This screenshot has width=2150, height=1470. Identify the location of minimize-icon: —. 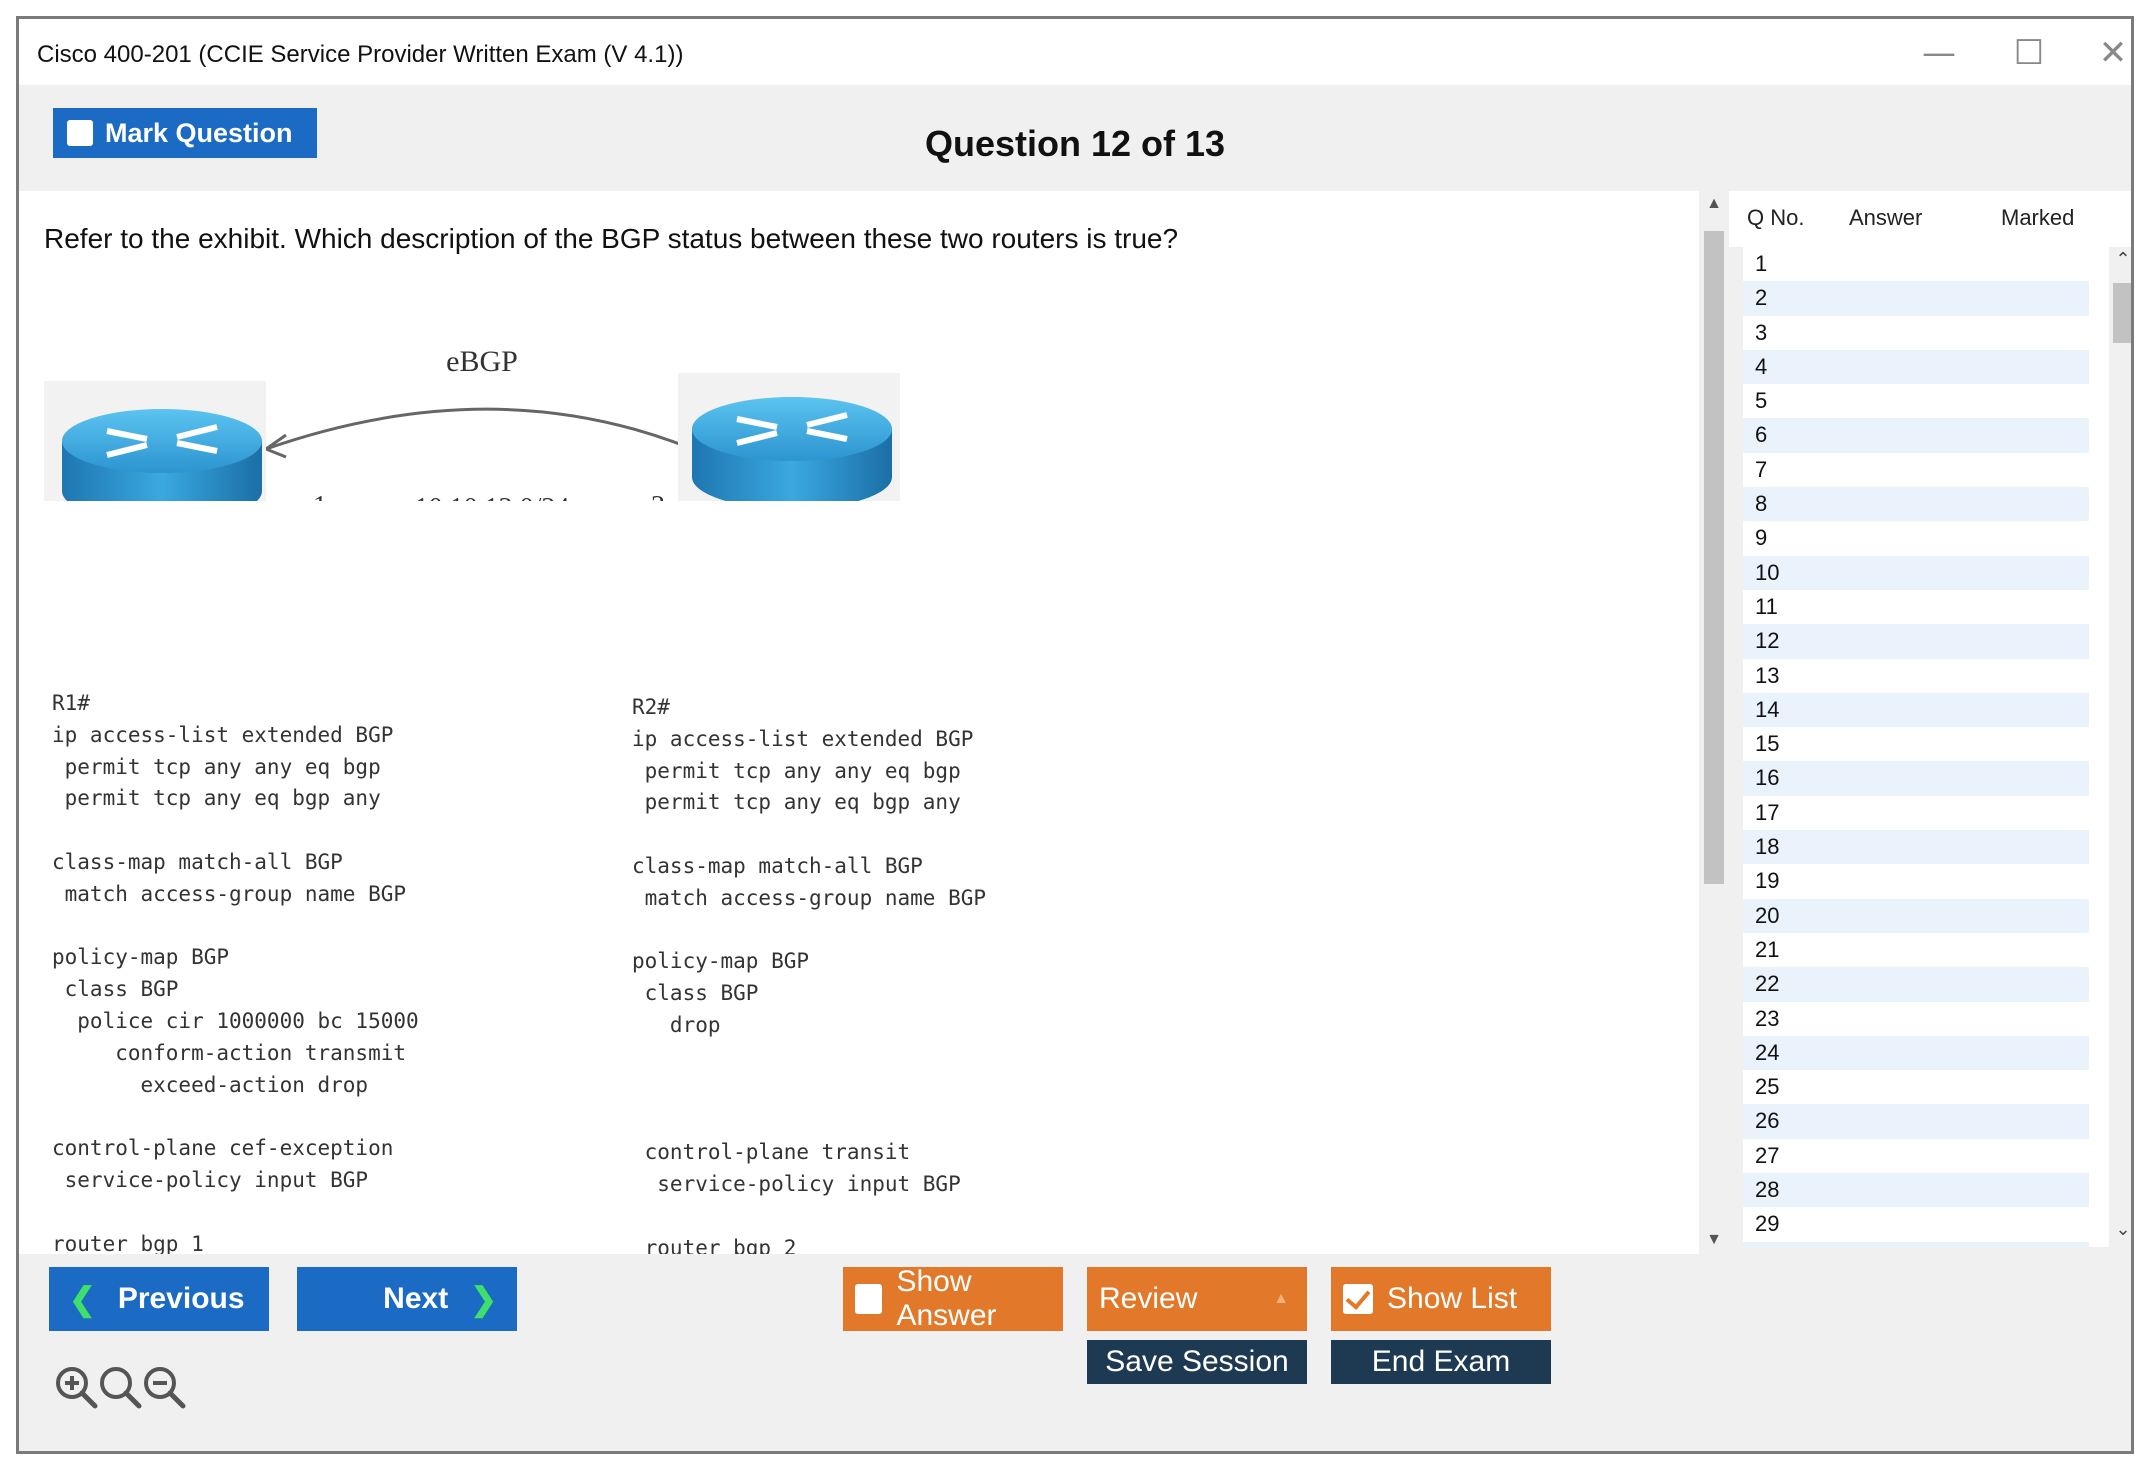
(1939, 53).